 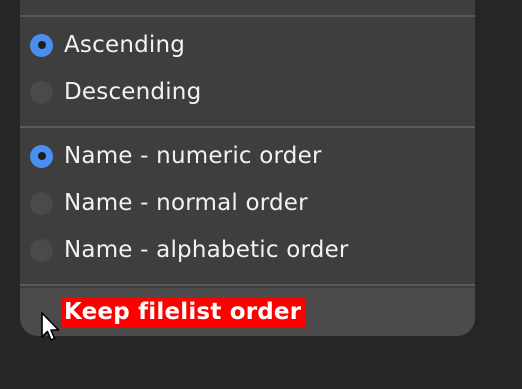 I want to click on option-label: Ascending, so click(x=125, y=45).